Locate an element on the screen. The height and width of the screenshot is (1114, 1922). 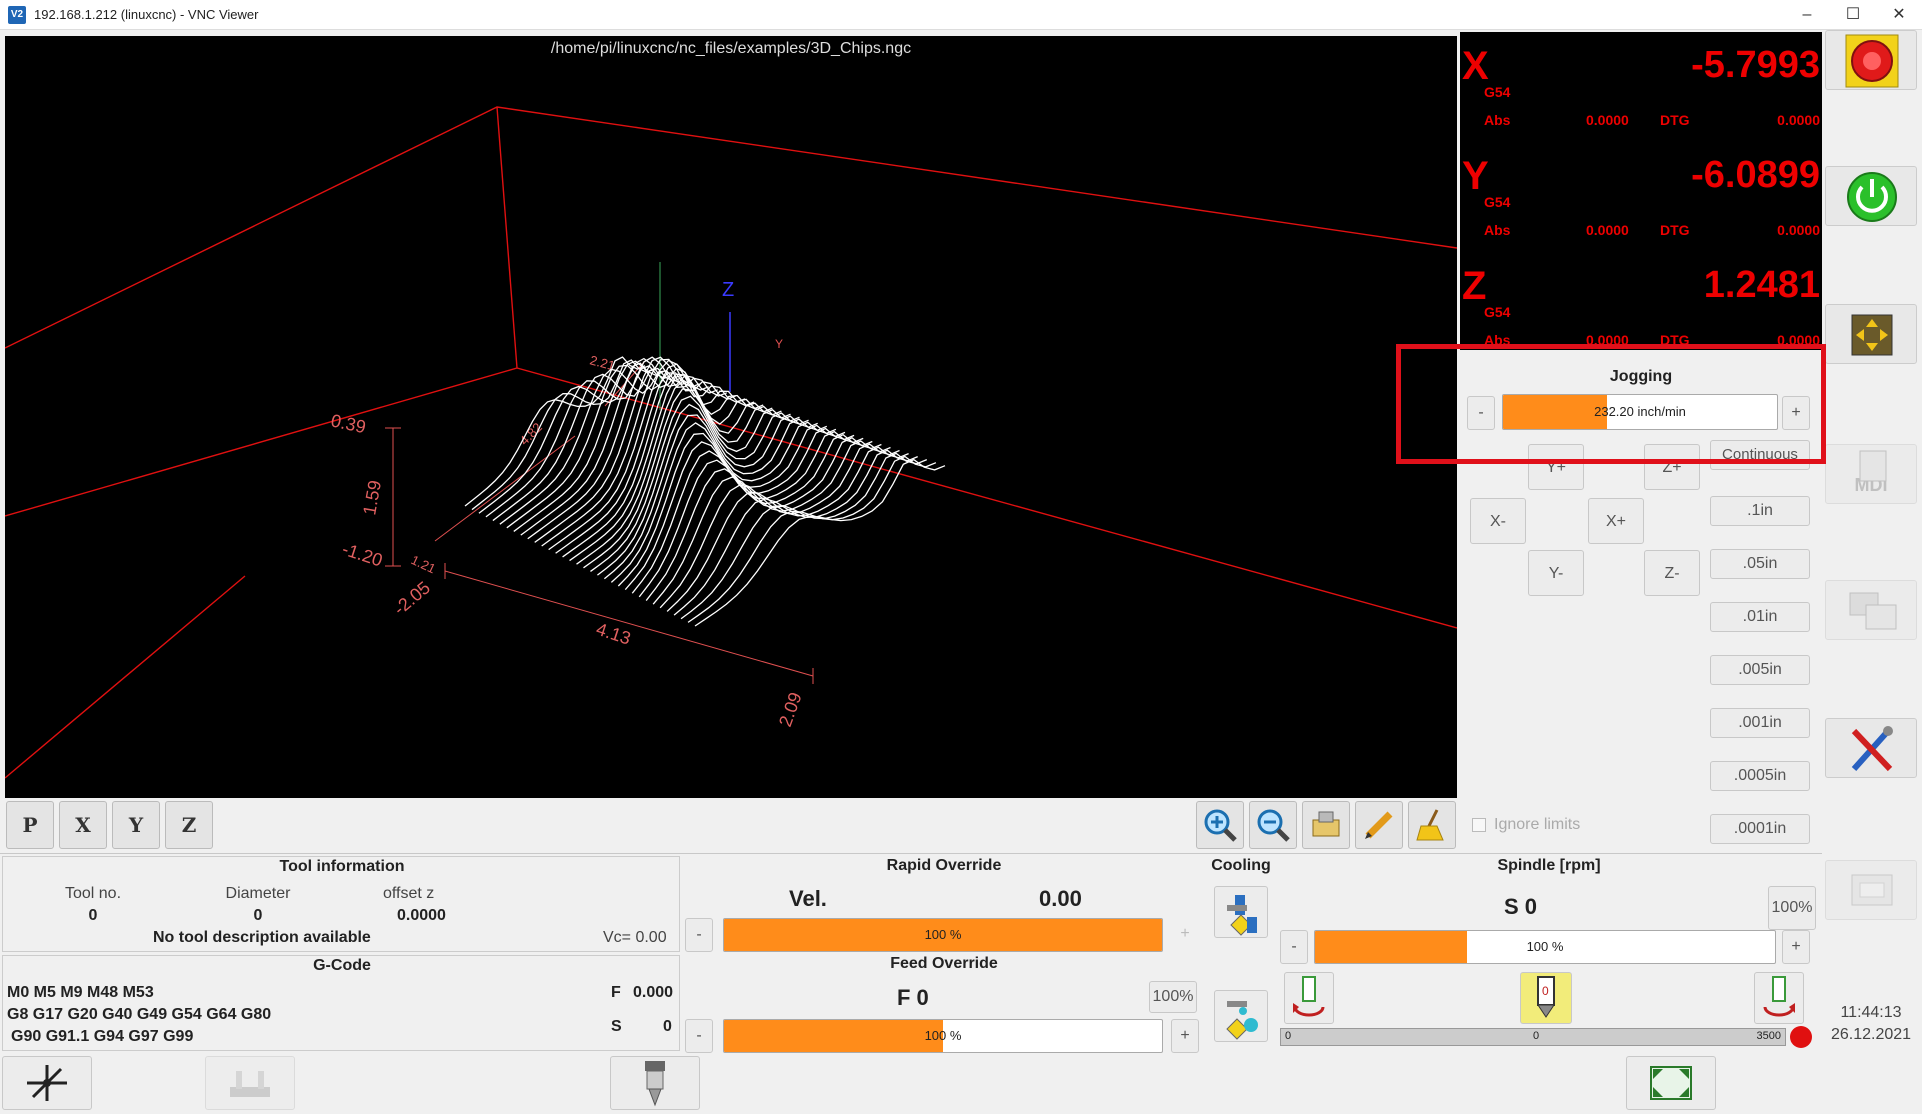
feed-override-panel: Feed Override F 0 100% - 100 % + is located at coordinates (944, 1004).